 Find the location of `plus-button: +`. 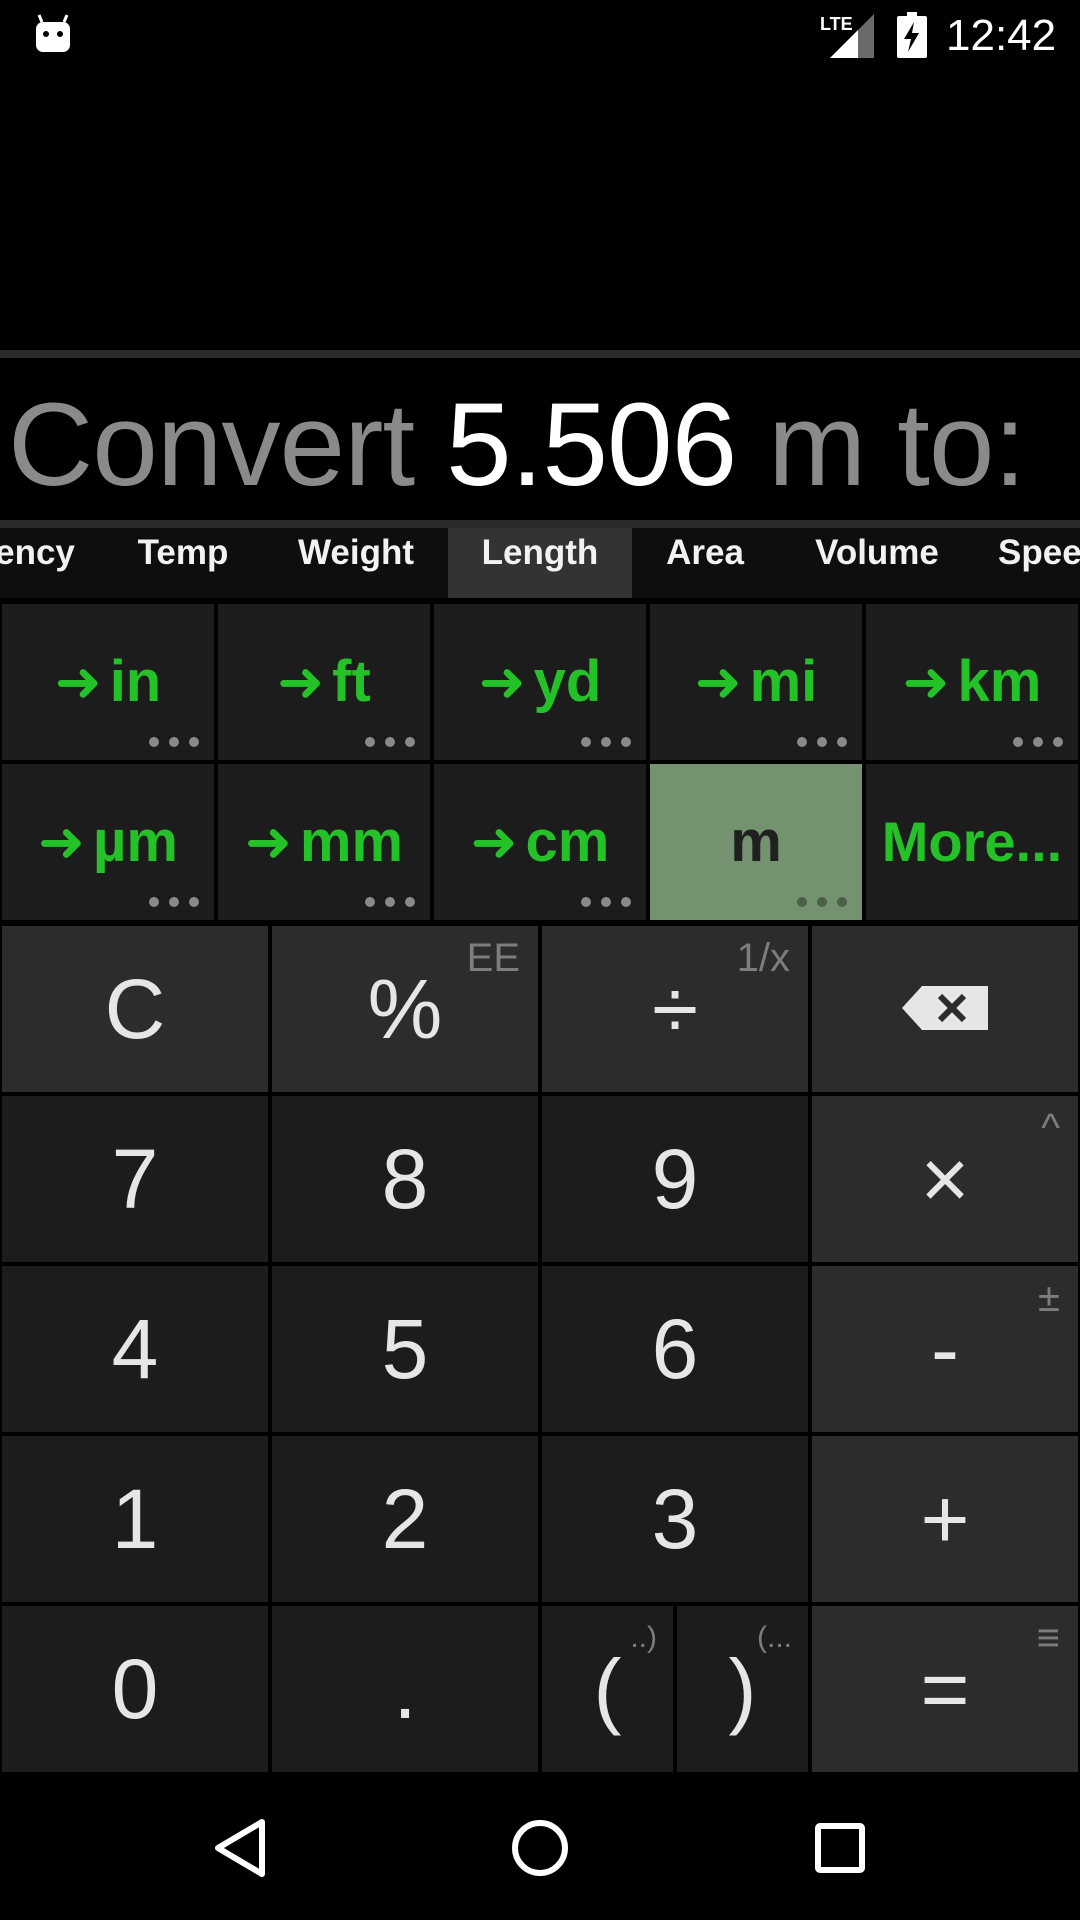

plus-button: + is located at coordinates (945, 1519).